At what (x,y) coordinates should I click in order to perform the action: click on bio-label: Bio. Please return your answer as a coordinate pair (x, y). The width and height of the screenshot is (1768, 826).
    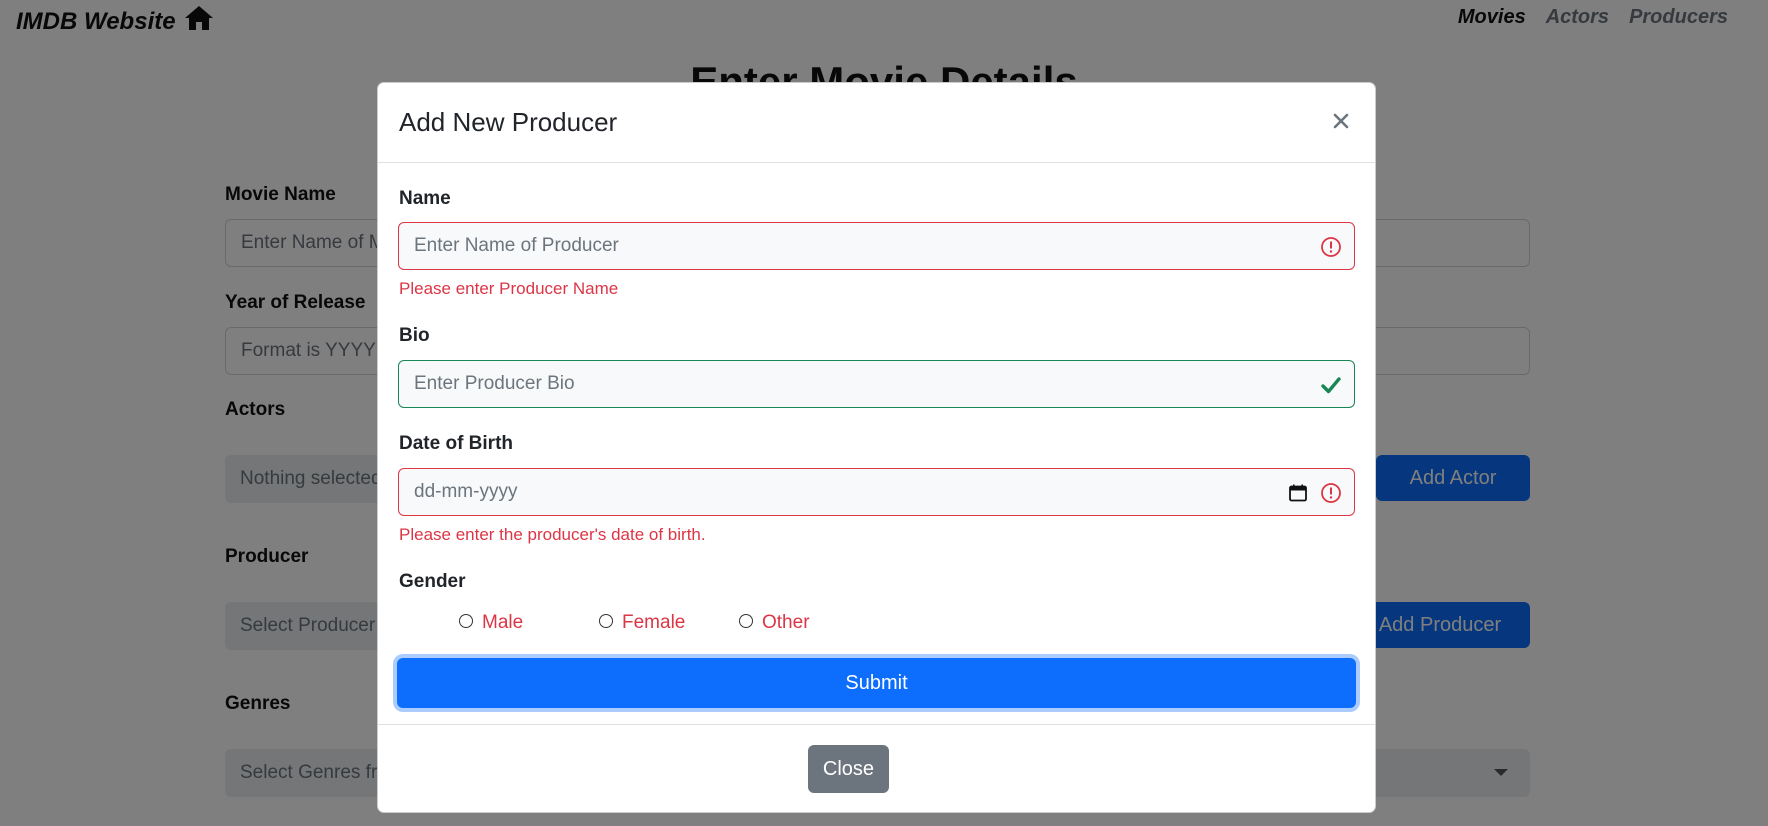
    Looking at the image, I should click on (414, 335).